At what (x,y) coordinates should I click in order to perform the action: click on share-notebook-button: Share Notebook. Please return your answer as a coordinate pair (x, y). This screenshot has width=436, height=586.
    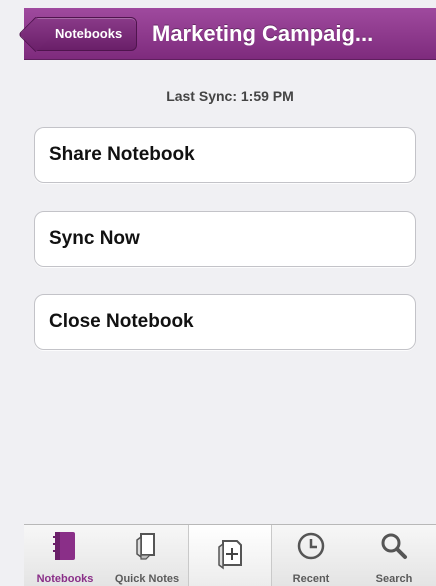
    Looking at the image, I should click on (225, 155).